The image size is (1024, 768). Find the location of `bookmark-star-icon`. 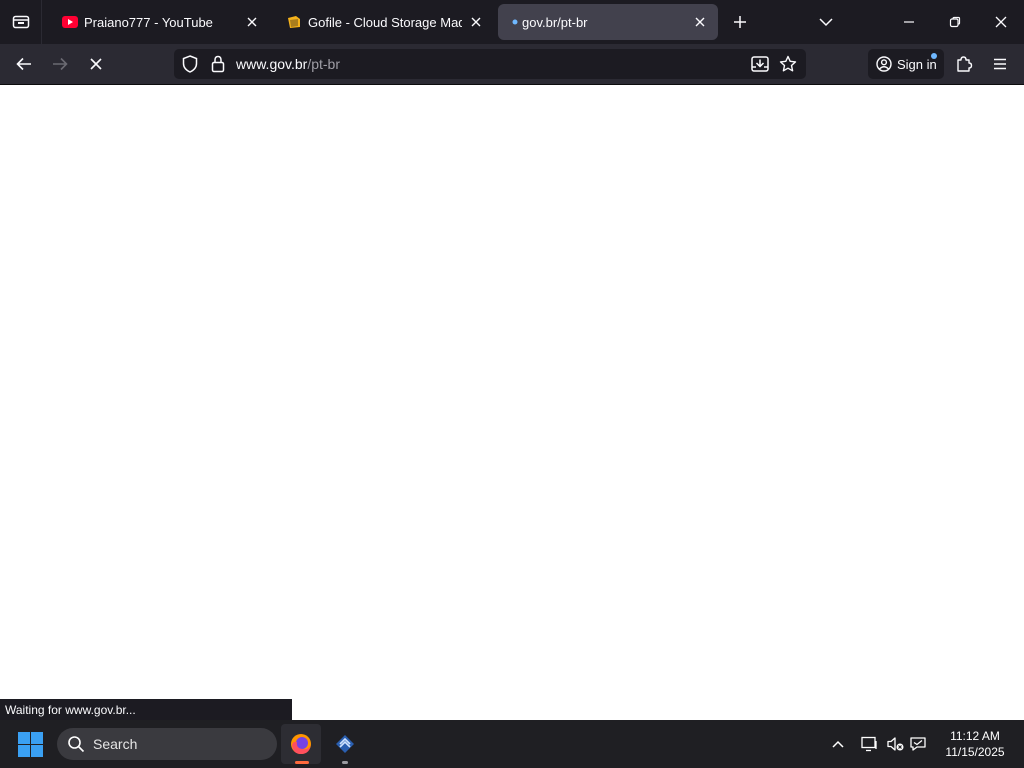

bookmark-star-icon is located at coordinates (788, 64).